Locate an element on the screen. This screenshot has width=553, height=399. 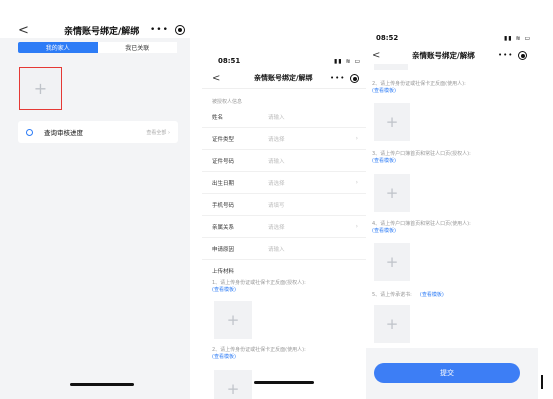
upload-instruction: 1、请上传身份证或社保卡正反面(授权人): (查看模板) is located at coordinates (259, 287).